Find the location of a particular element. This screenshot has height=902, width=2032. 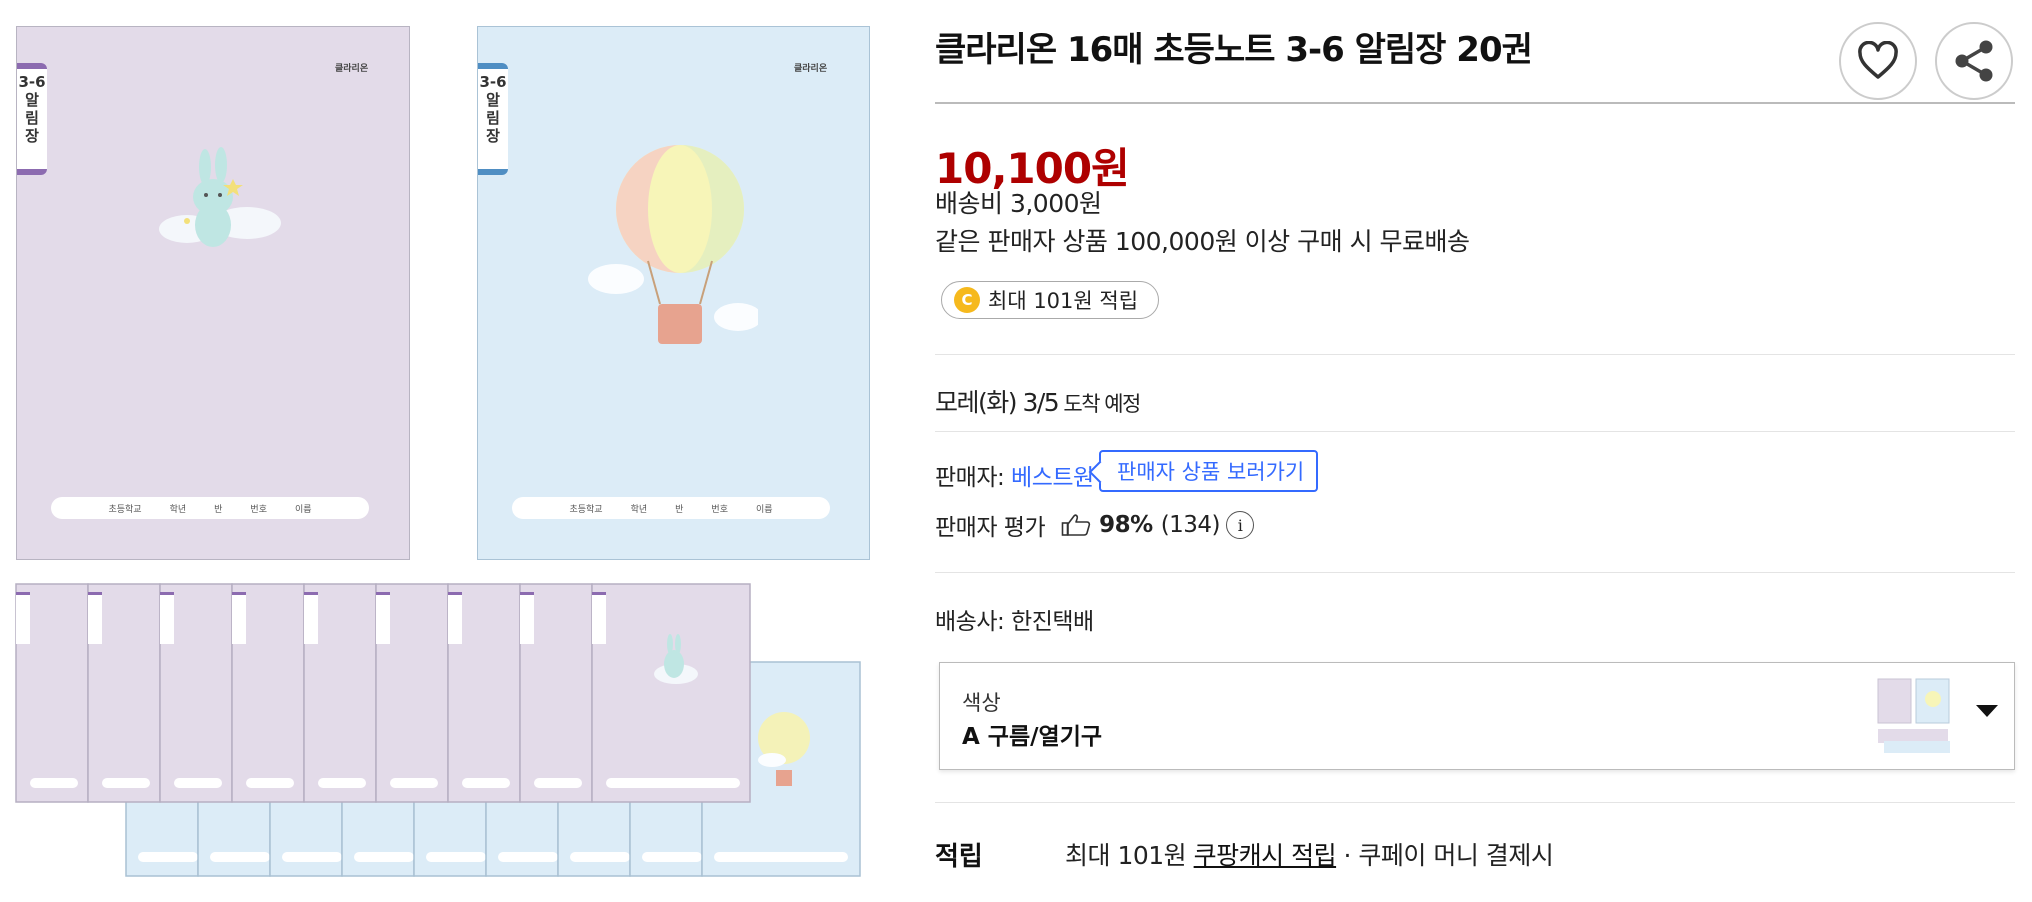

seller-label: 판매자: is located at coordinates (970, 478).